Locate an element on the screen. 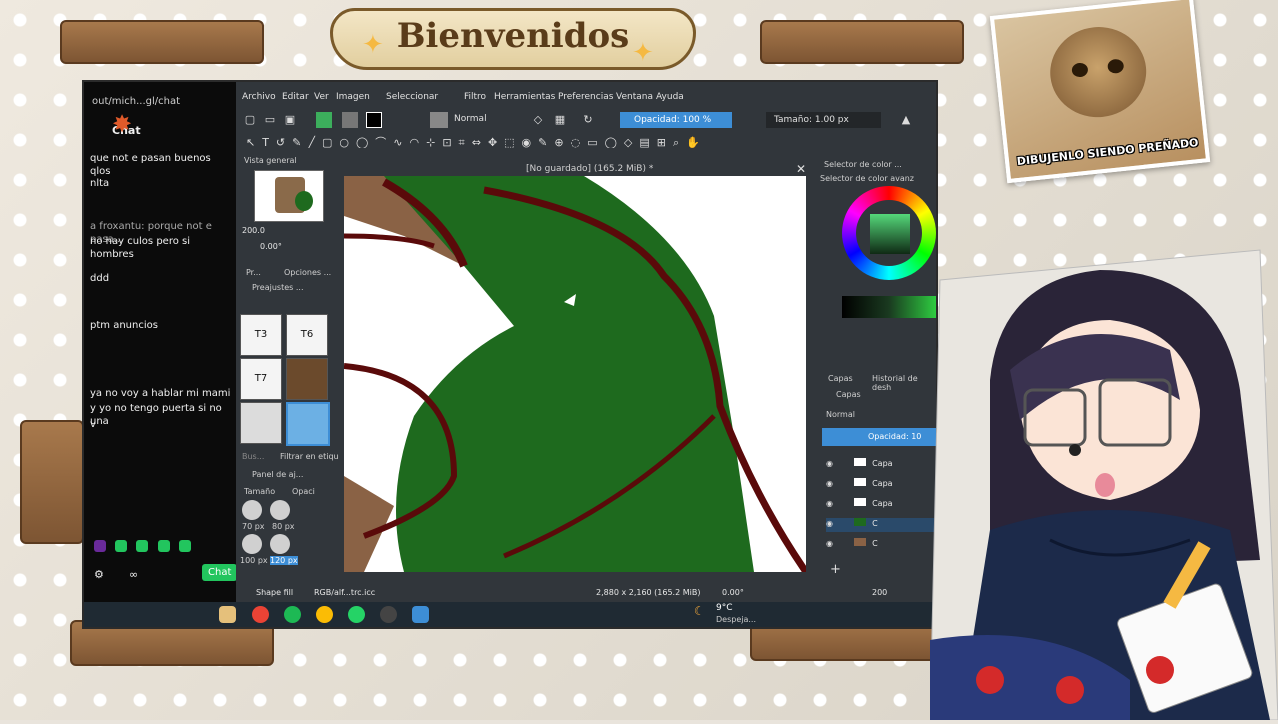 The image size is (1278, 724). layer-row-selected: ◉ C is located at coordinates (881, 525).